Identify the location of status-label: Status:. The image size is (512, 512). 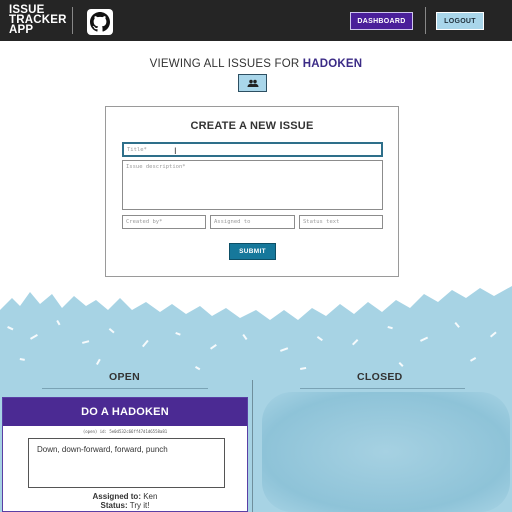
(114, 505).